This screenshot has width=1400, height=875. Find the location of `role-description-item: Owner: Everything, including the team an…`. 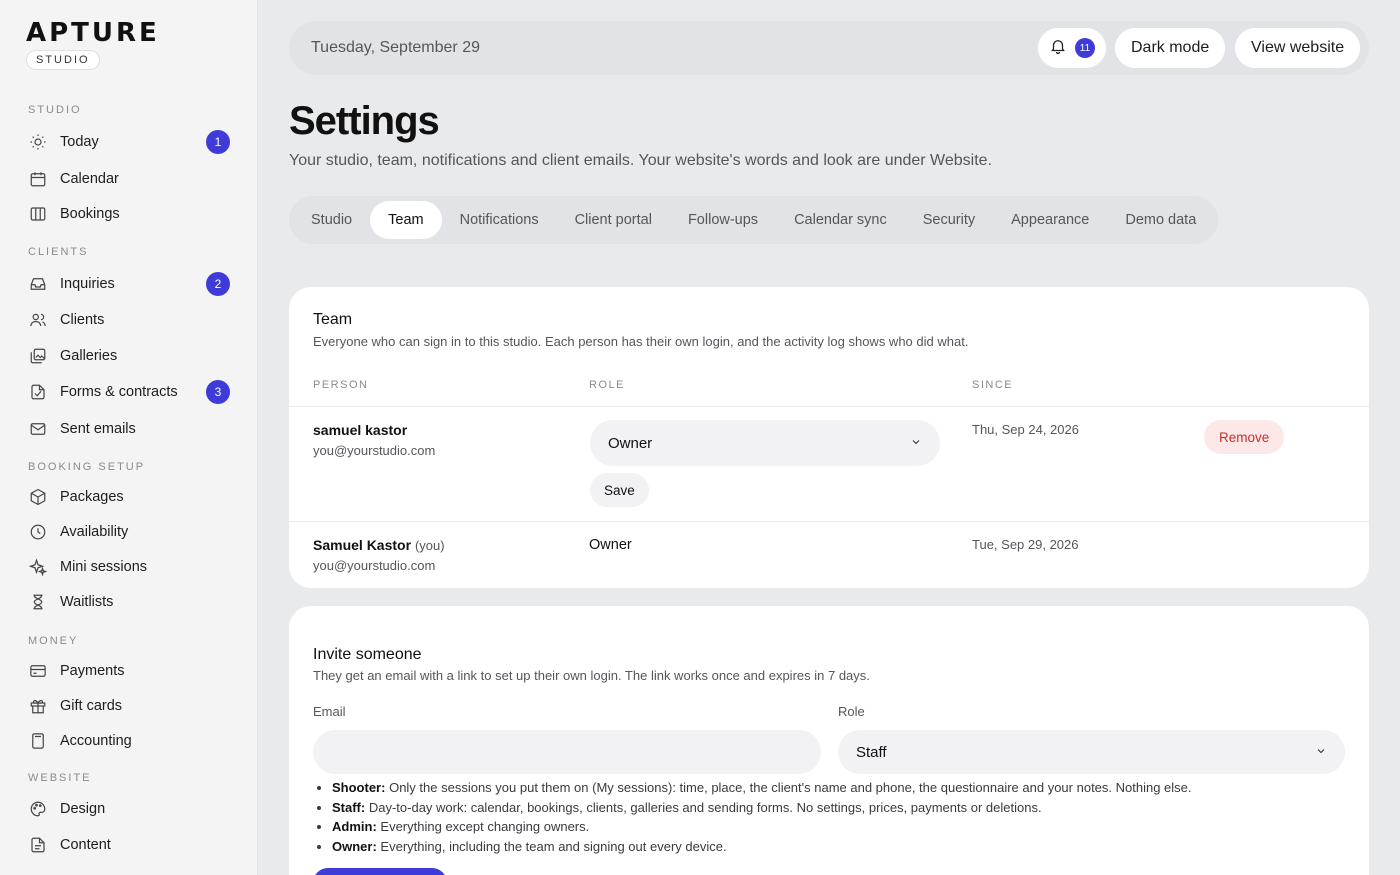

role-description-item: Owner: Everything, including the team an… is located at coordinates (762, 847).